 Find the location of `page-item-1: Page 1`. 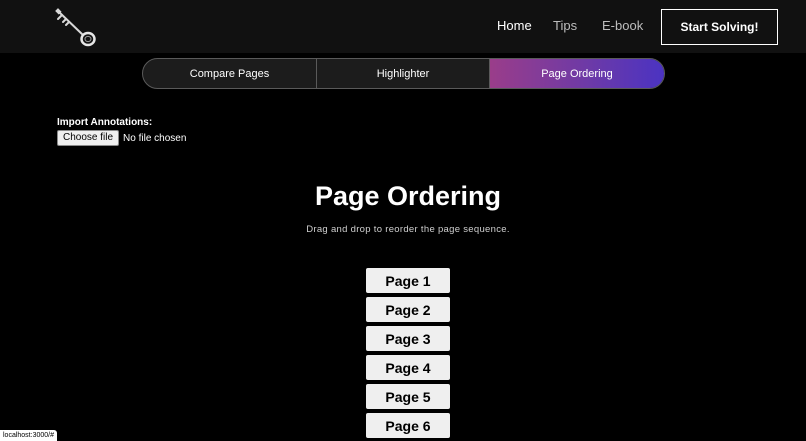

page-item-1: Page 1 is located at coordinates (408, 280).